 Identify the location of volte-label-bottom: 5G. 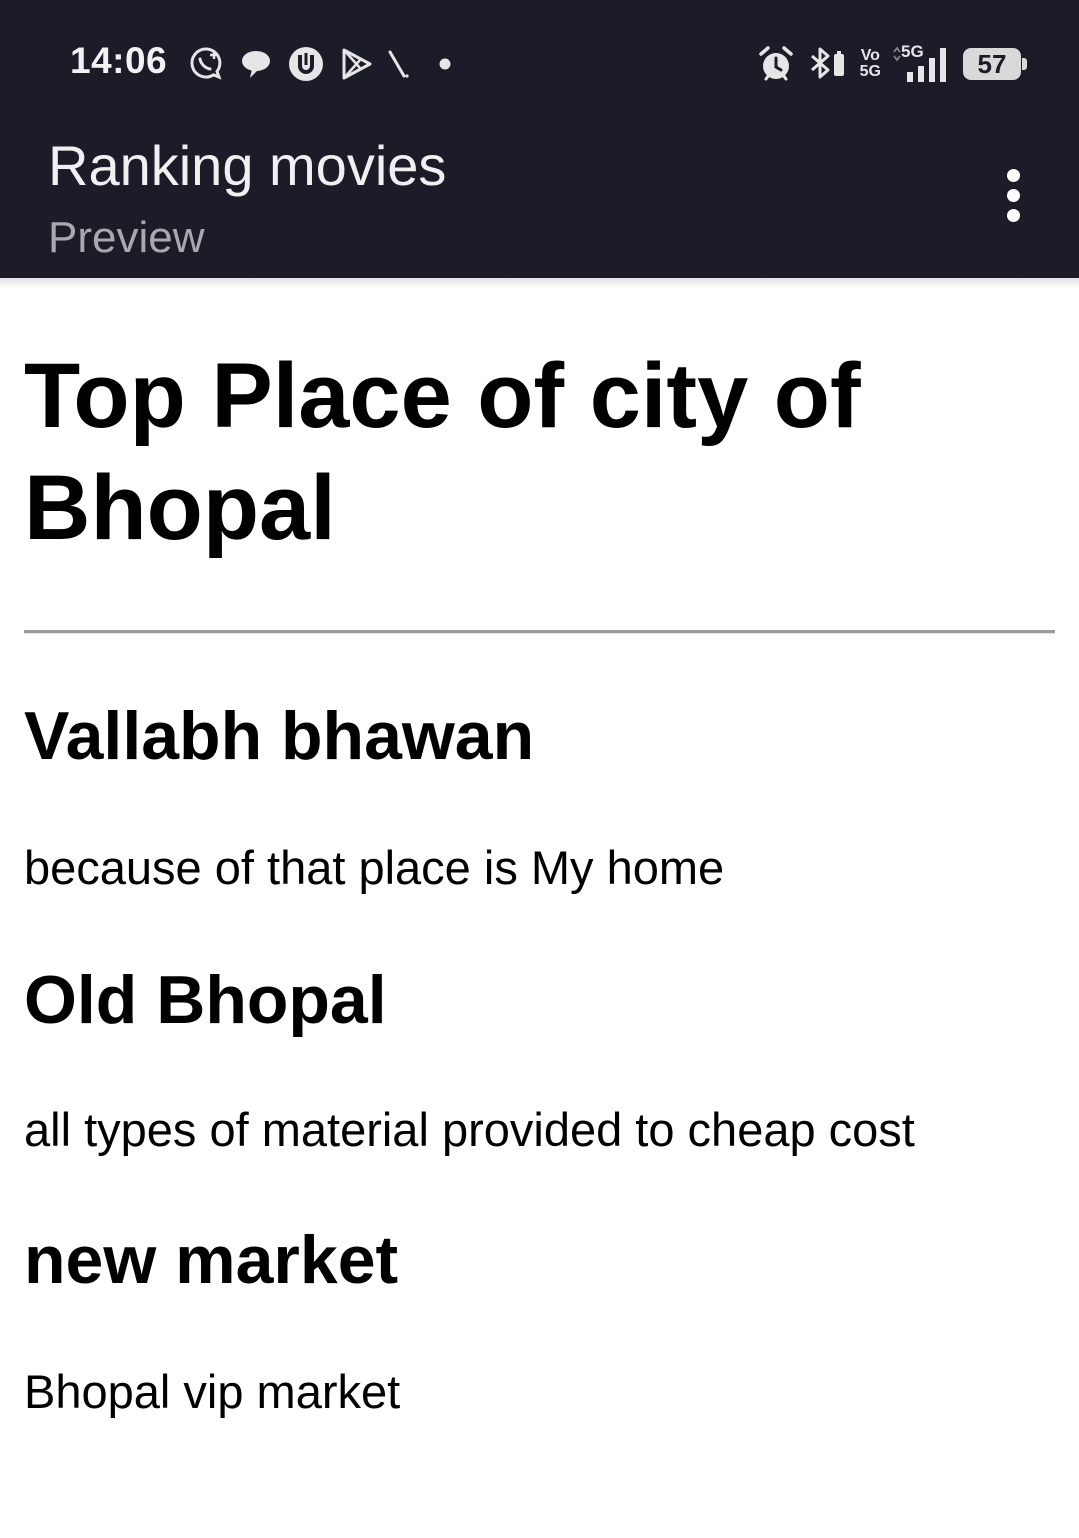
(870, 71).